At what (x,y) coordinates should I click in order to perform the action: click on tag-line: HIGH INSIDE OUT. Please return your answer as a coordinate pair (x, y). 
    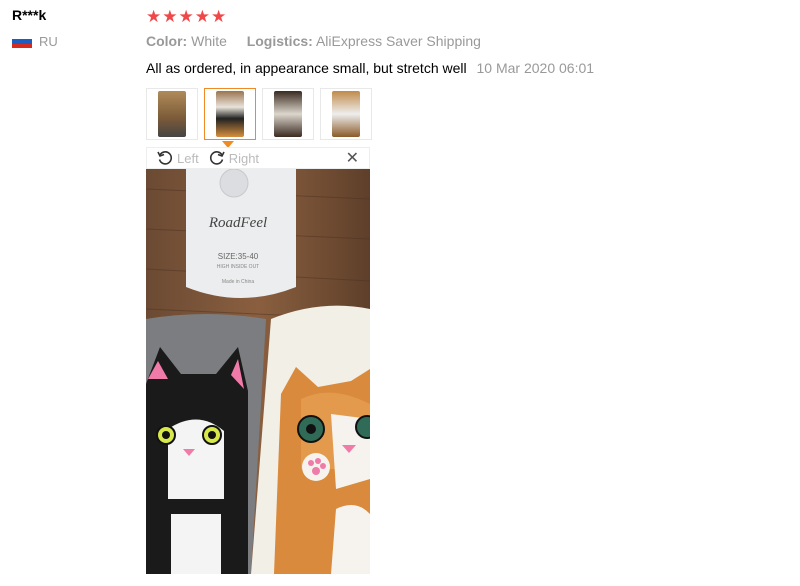
    Looking at the image, I should click on (238, 267).